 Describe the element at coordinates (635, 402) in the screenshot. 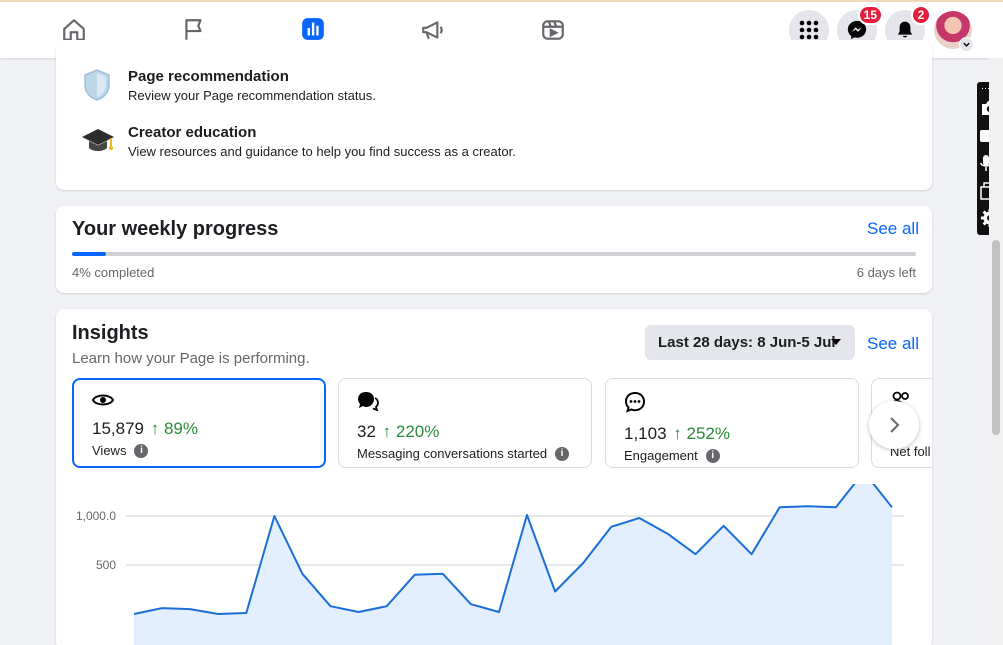

I see `engagement-icon` at that location.